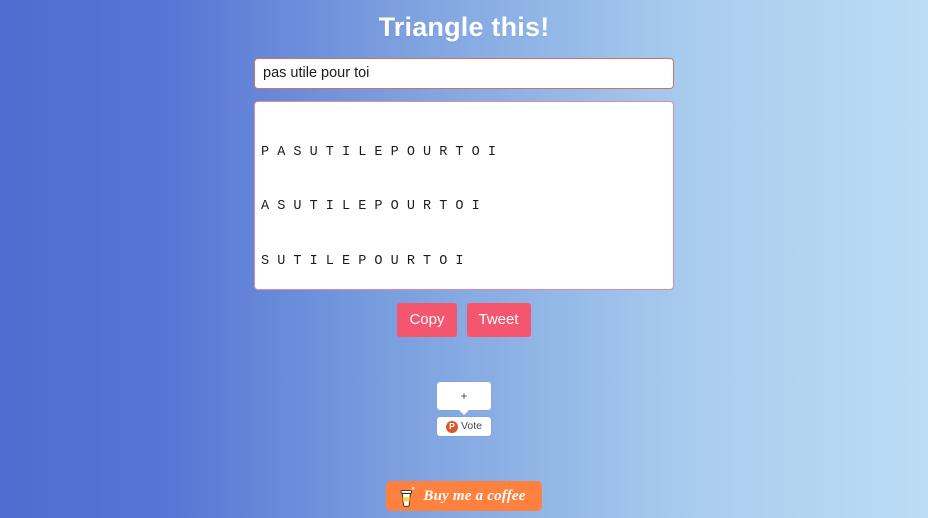  Describe the element at coordinates (370, 207) in the screenshot. I see `triangle-line: A S U T I L E P O U R T O I` at that location.